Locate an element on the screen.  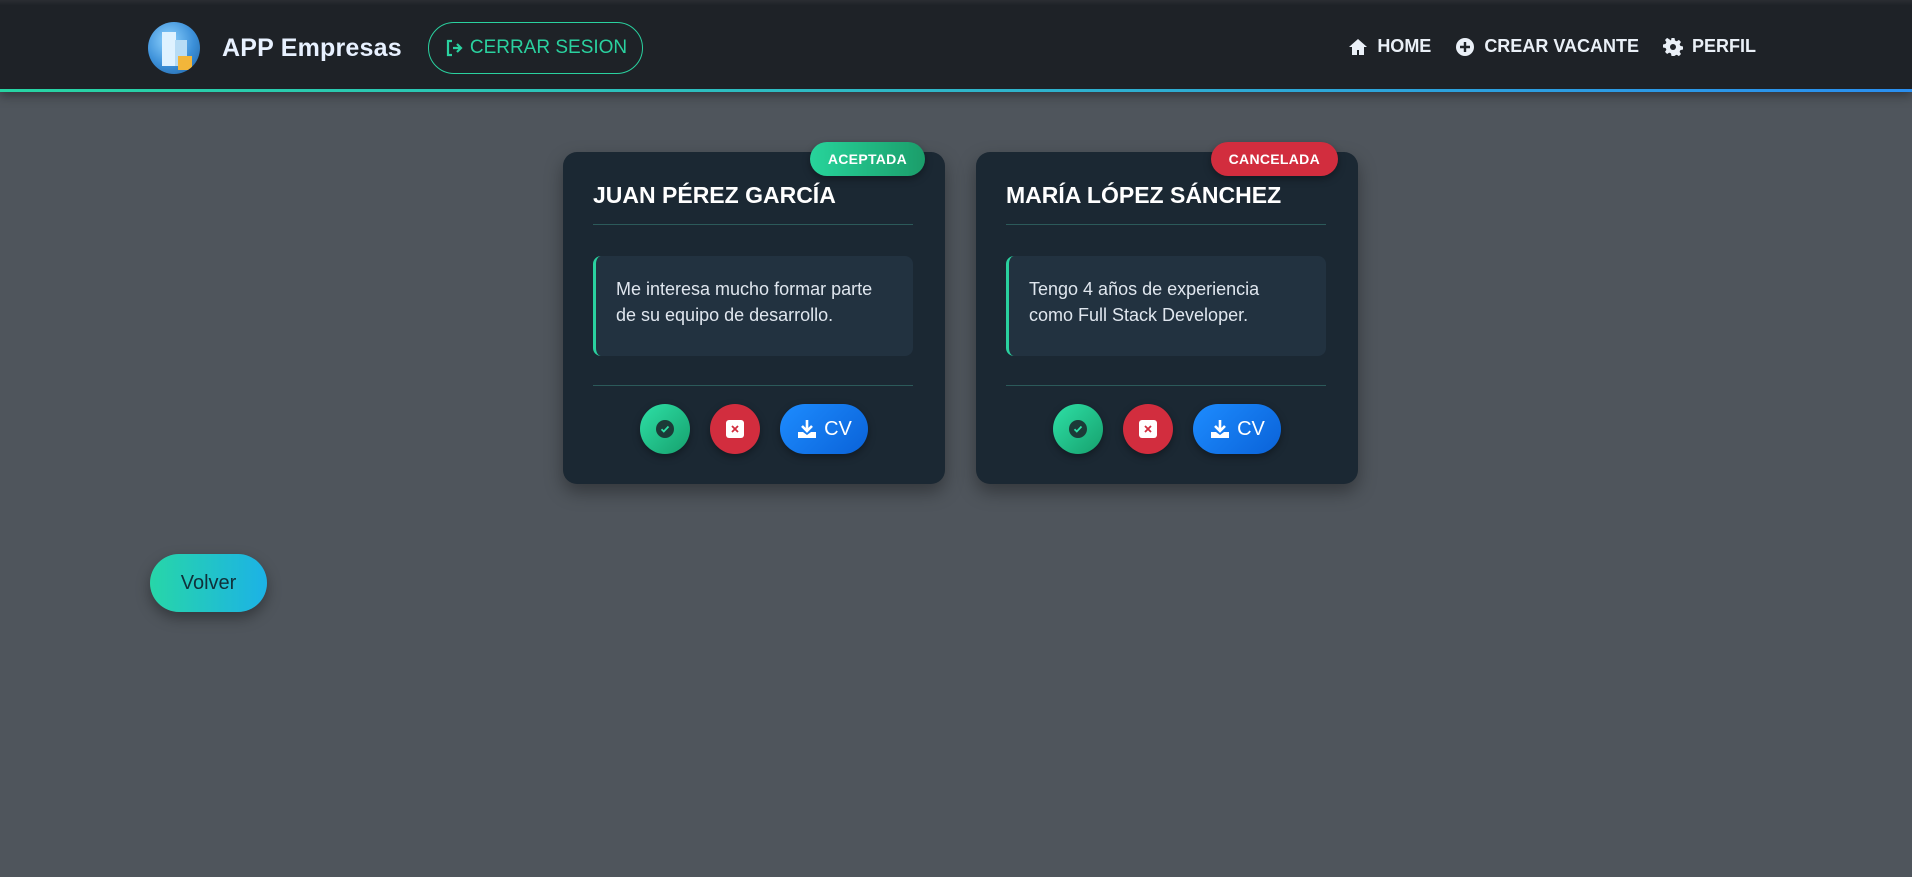
gear-icon is located at coordinates (1672, 46).